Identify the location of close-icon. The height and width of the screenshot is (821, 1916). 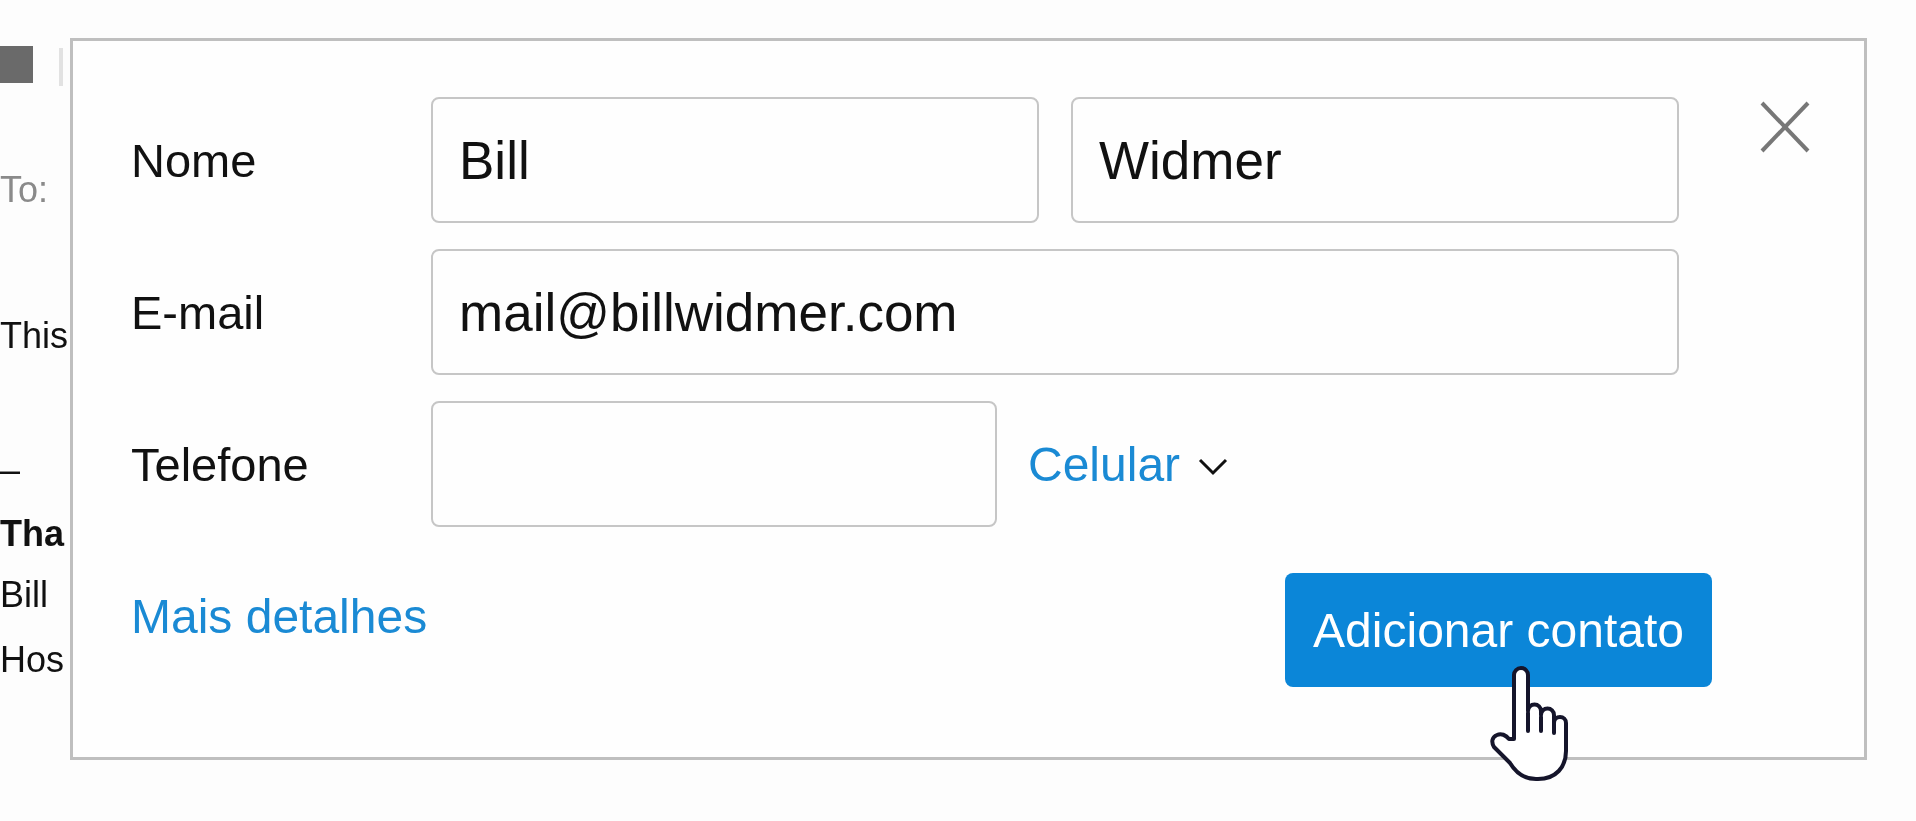
(1785, 127).